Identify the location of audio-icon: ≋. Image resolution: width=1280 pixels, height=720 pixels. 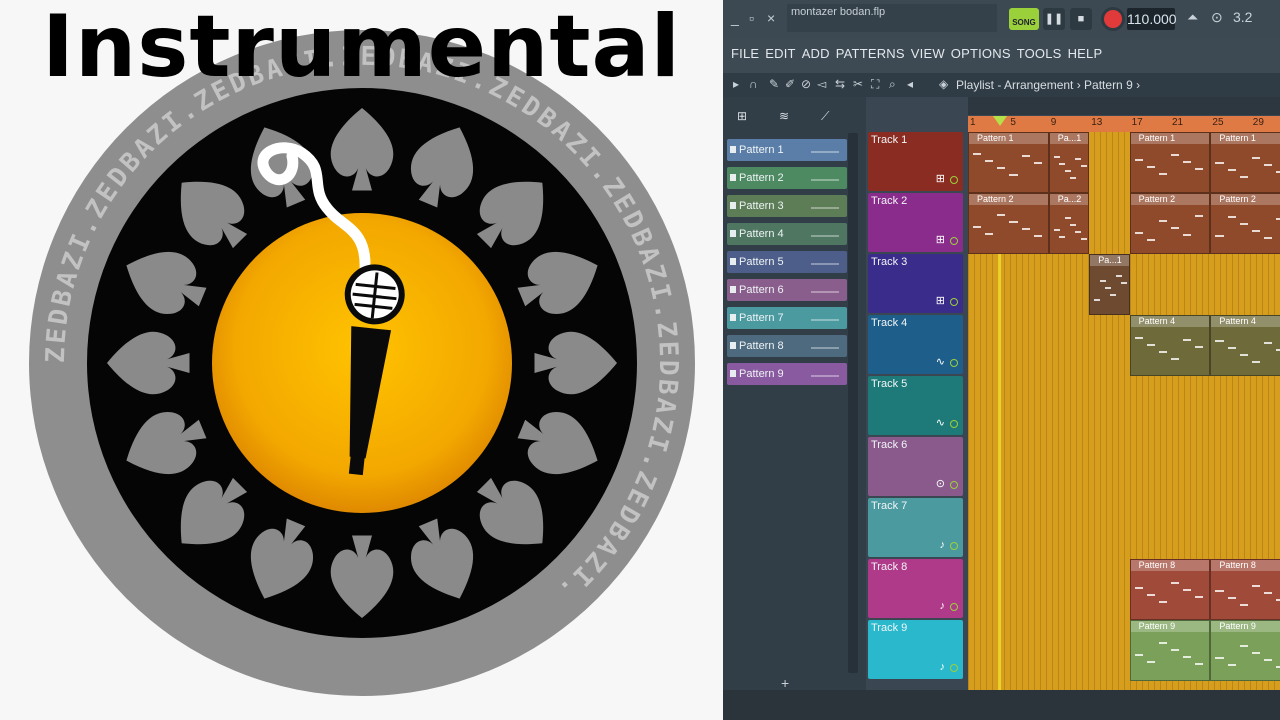
(784, 116).